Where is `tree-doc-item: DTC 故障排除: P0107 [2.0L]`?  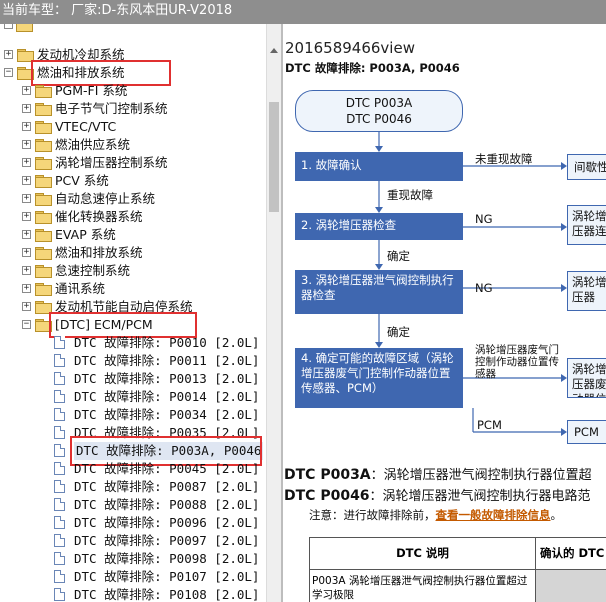
tree-doc-item: DTC 故障排除: P0107 [2.0L] is located at coordinates (133, 577).